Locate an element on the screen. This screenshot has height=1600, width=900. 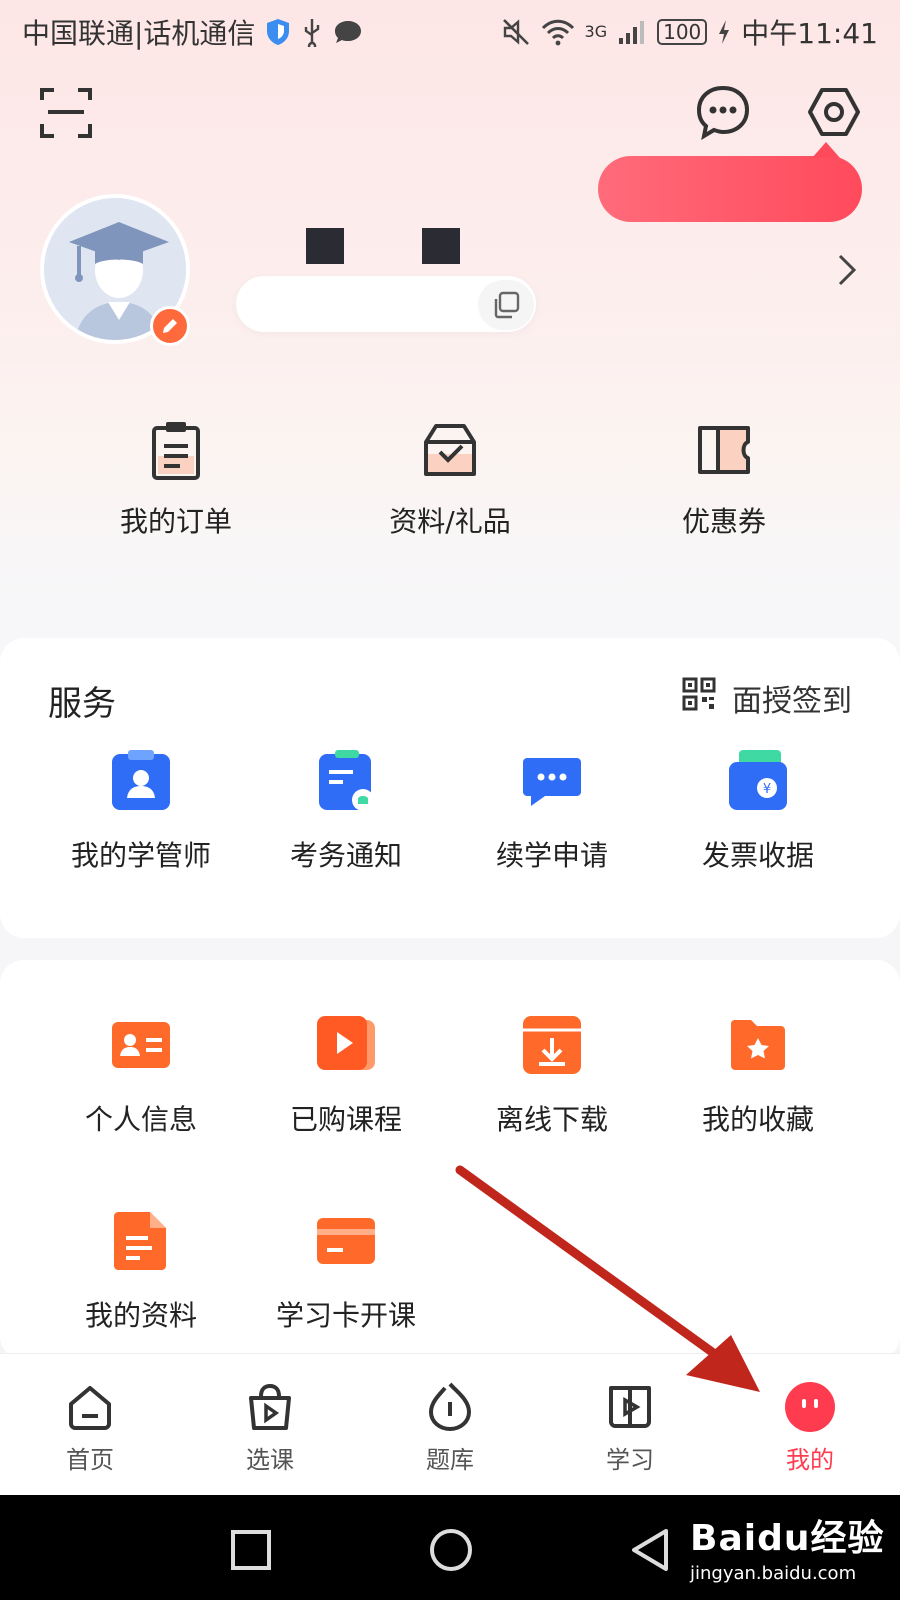
home-circle-icon is located at coordinates (451, 1550).